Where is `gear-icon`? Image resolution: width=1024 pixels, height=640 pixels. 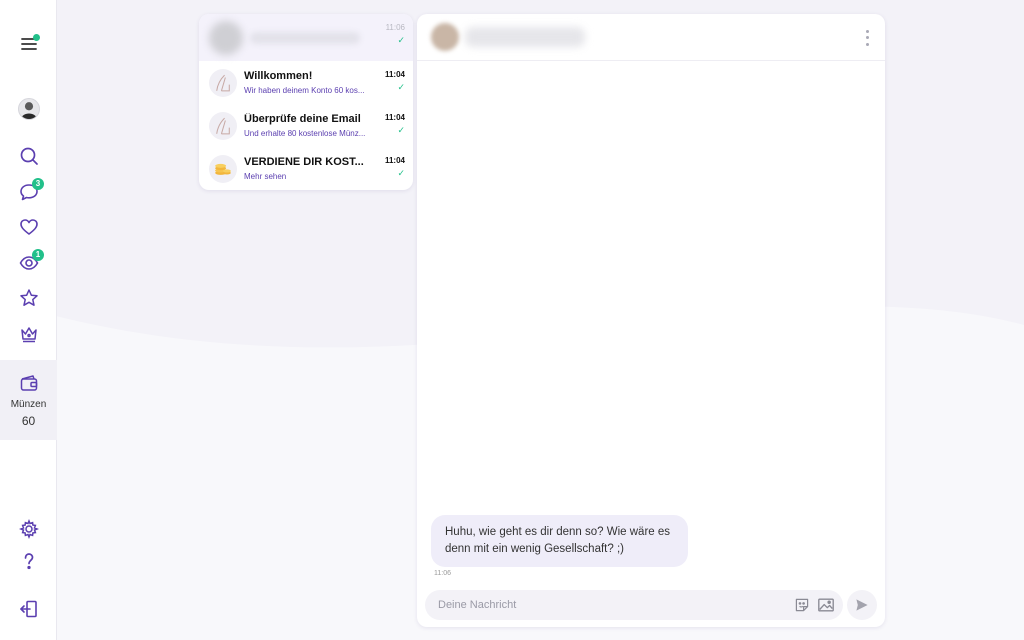 gear-icon is located at coordinates (28, 529).